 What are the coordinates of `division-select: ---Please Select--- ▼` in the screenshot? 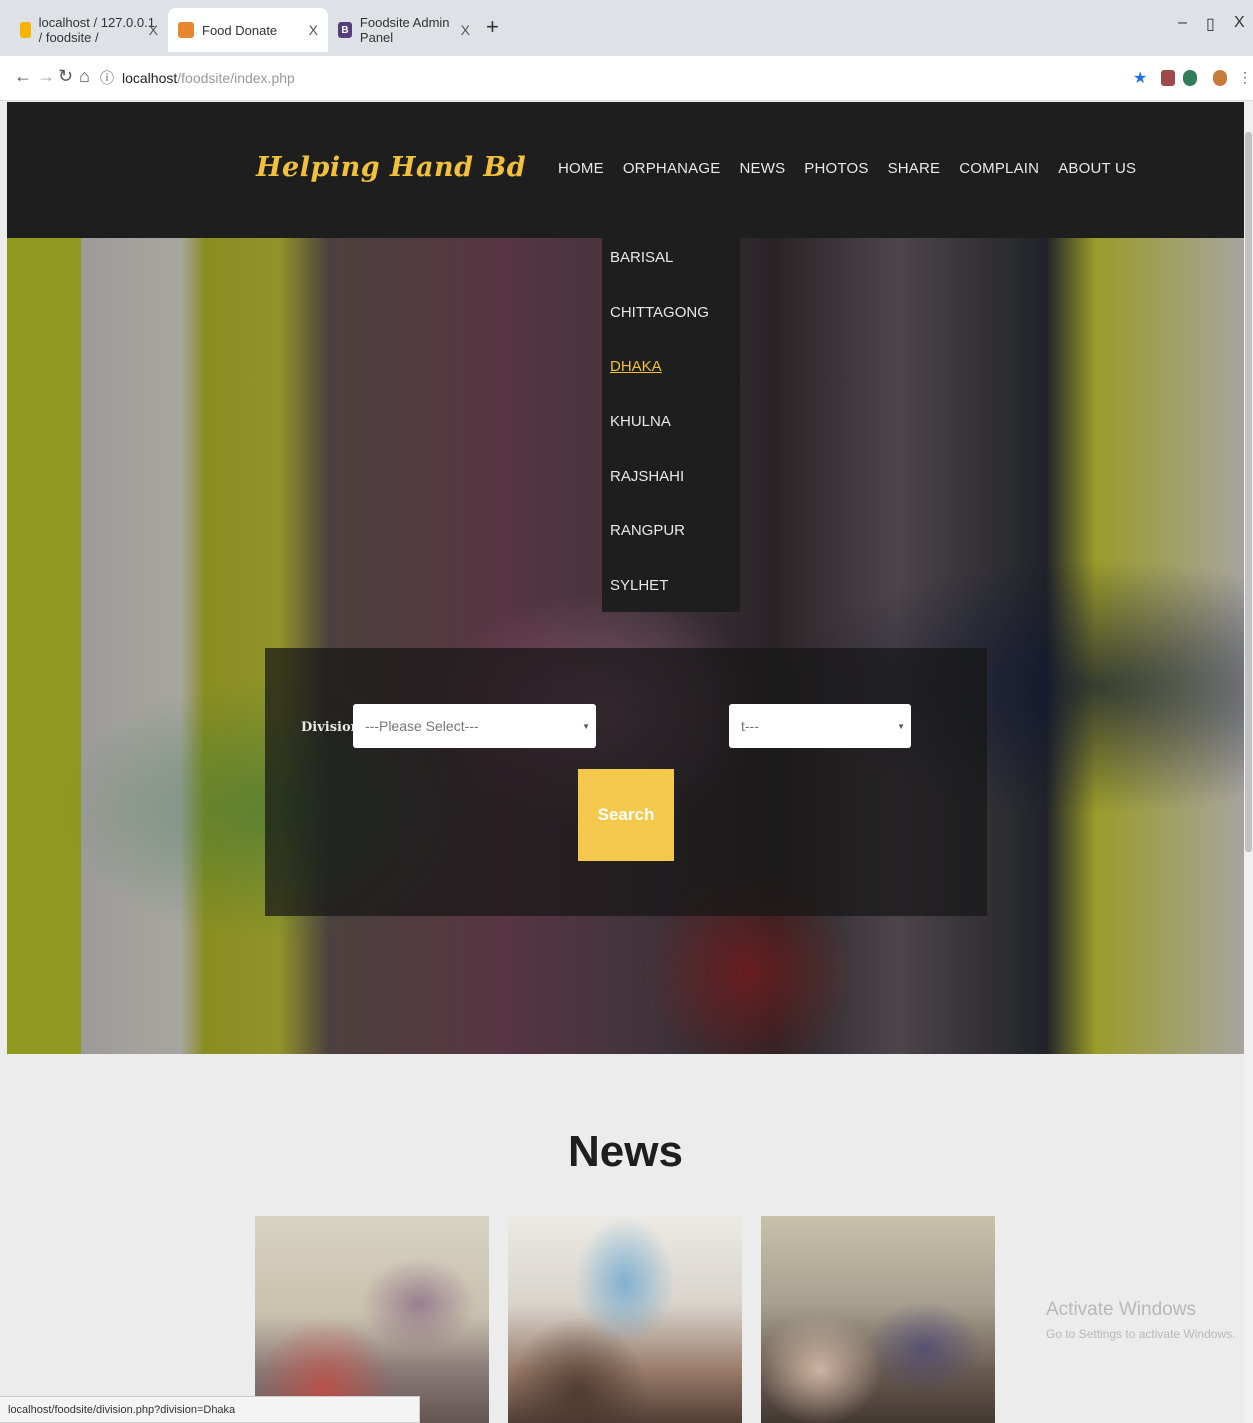 It's located at (474, 726).